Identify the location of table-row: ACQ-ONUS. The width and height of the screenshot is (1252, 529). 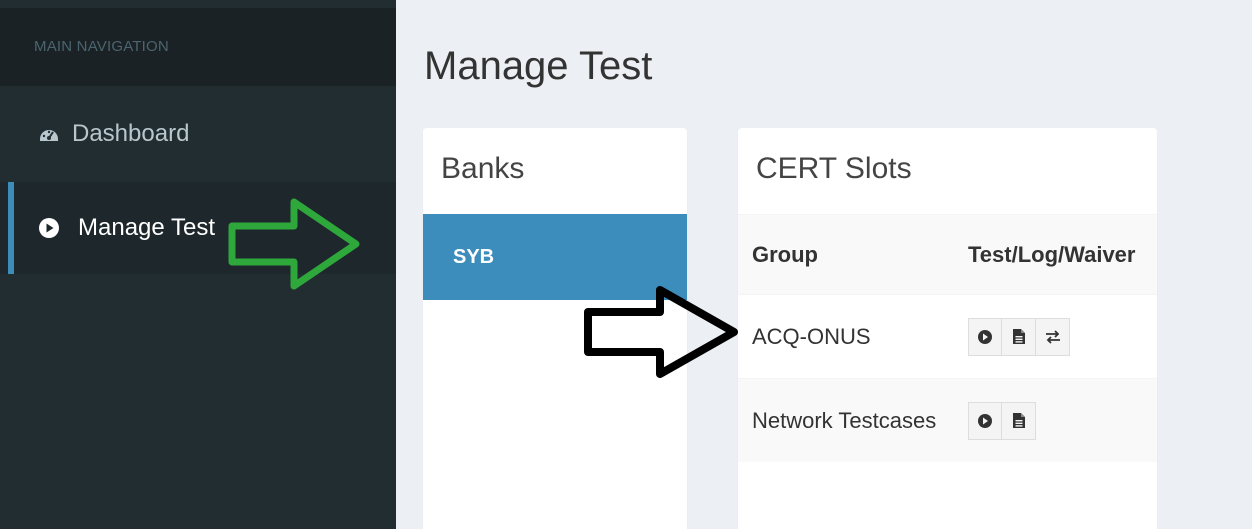
(947, 336).